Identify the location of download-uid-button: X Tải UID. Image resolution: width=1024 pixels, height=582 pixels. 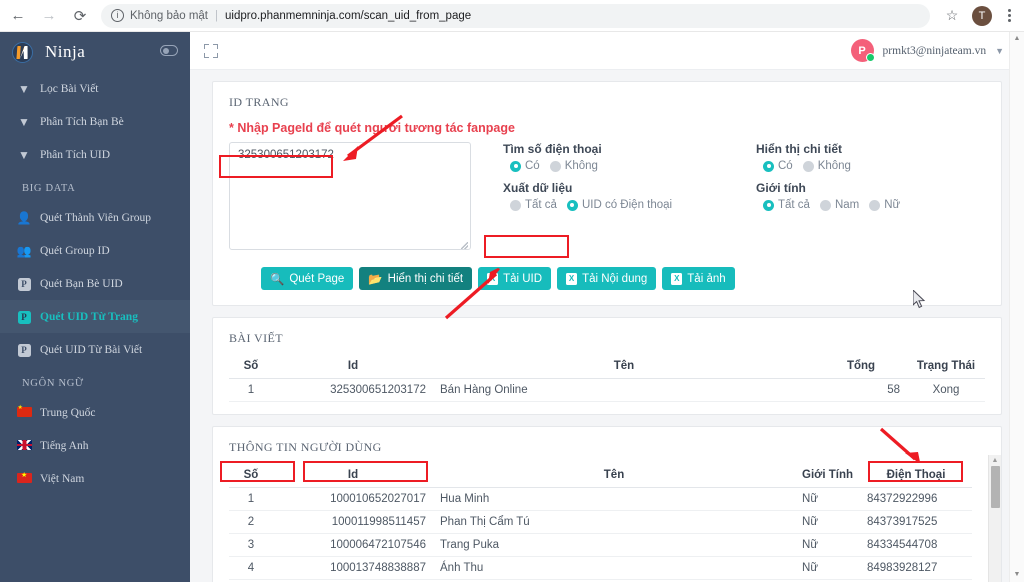
(515, 278).